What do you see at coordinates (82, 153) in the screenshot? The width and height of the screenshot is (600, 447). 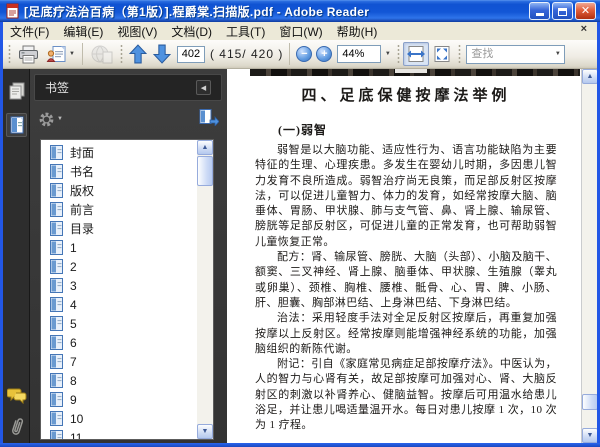 I see `bookmark-label: 封面` at bounding box center [82, 153].